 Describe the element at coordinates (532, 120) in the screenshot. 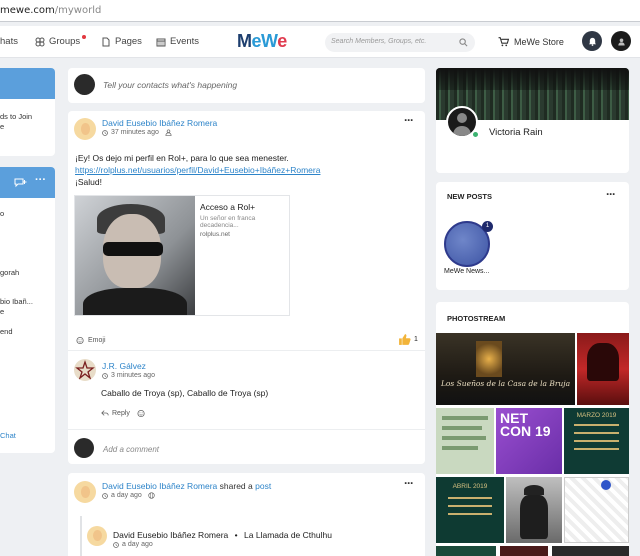

I see `profile-card: Victoria Rain ✻ ☕ ■ ♪ ▣ ●` at that location.